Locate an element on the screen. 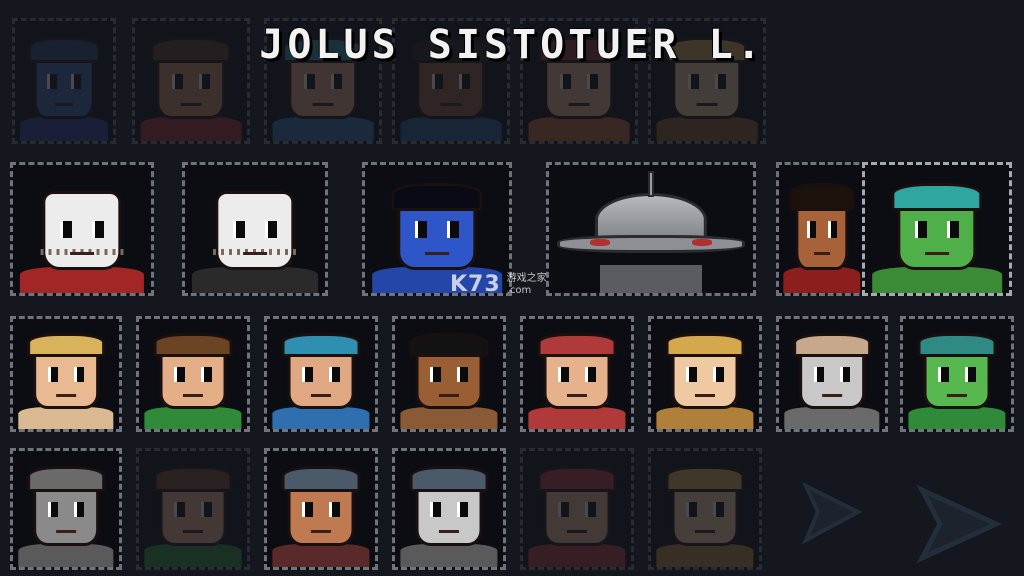  screen-title: JOLUS SISTOTUER L. is located at coordinates (512, 45).